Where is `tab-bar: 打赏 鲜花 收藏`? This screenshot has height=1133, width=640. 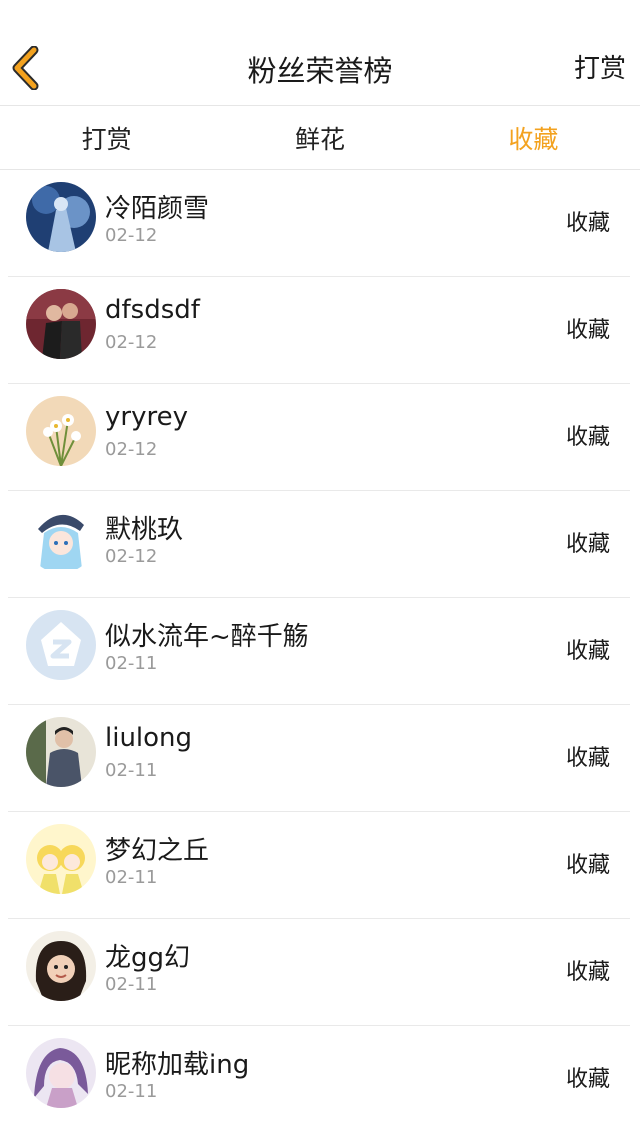 tab-bar: 打赏 鲜花 收藏 is located at coordinates (320, 138).